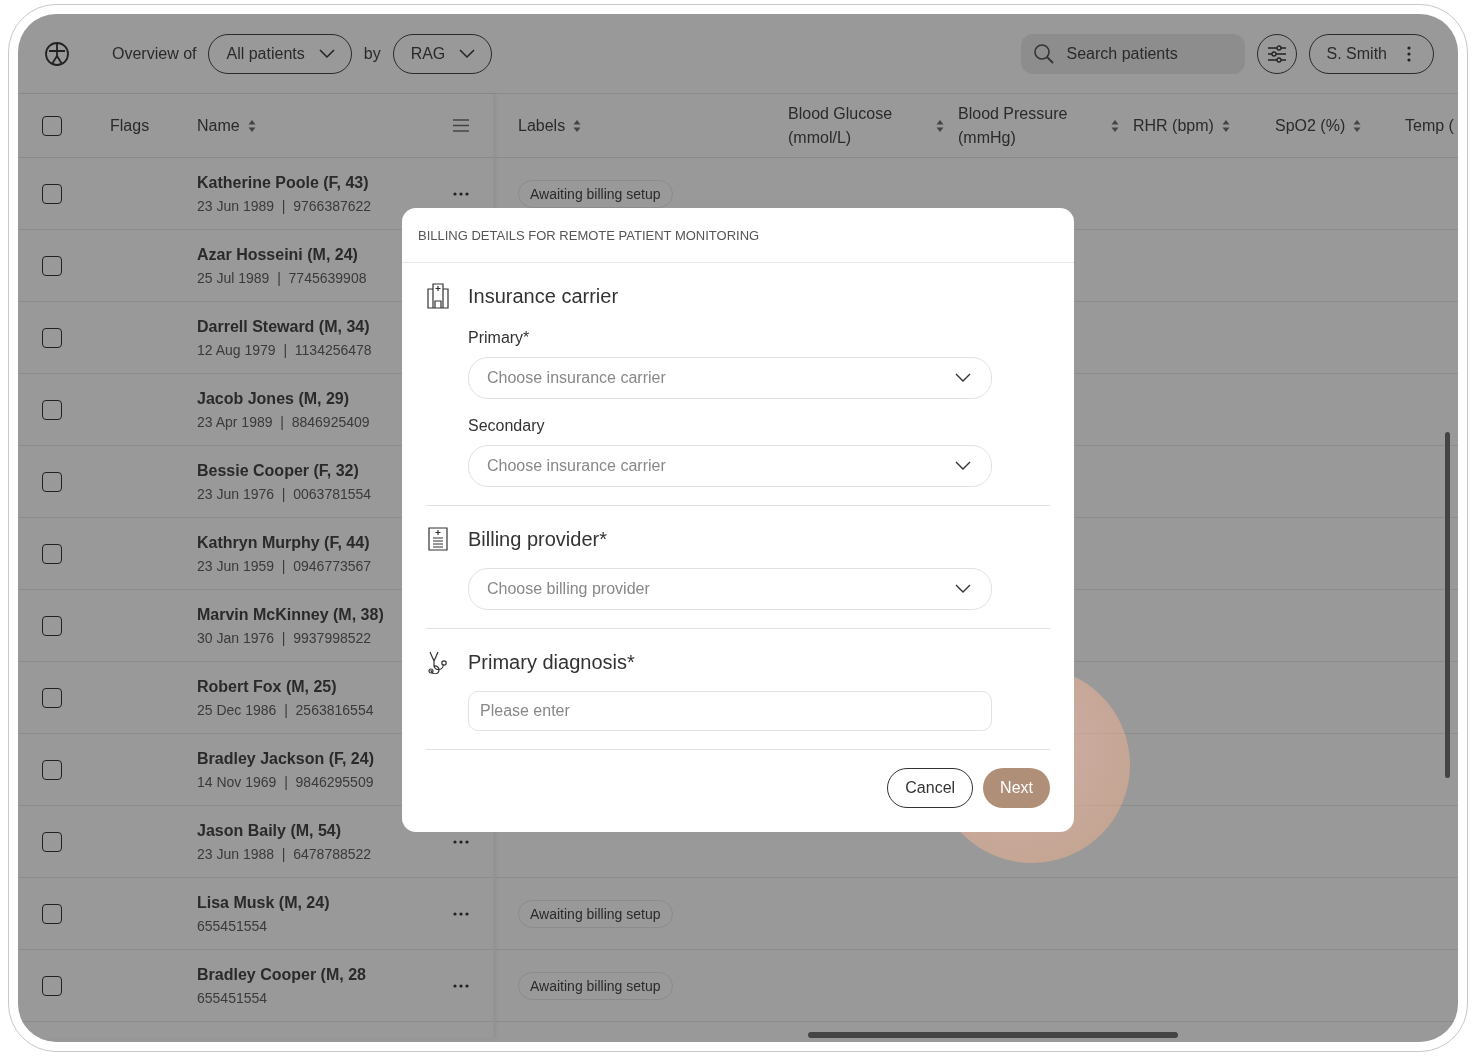 This screenshot has width=1476, height=1060. What do you see at coordinates (154, 53) in the screenshot?
I see `overview-label: Overview of` at bounding box center [154, 53].